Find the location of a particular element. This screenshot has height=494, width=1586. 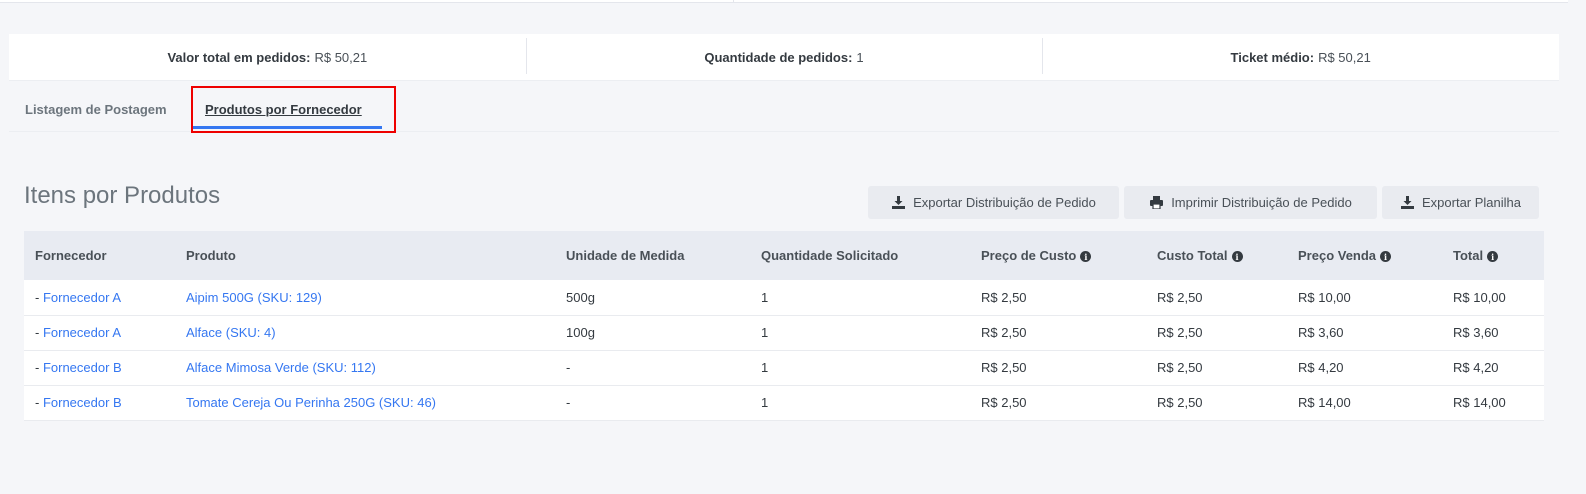

export-sheet-button: Exportar Planilha is located at coordinates (1460, 202).